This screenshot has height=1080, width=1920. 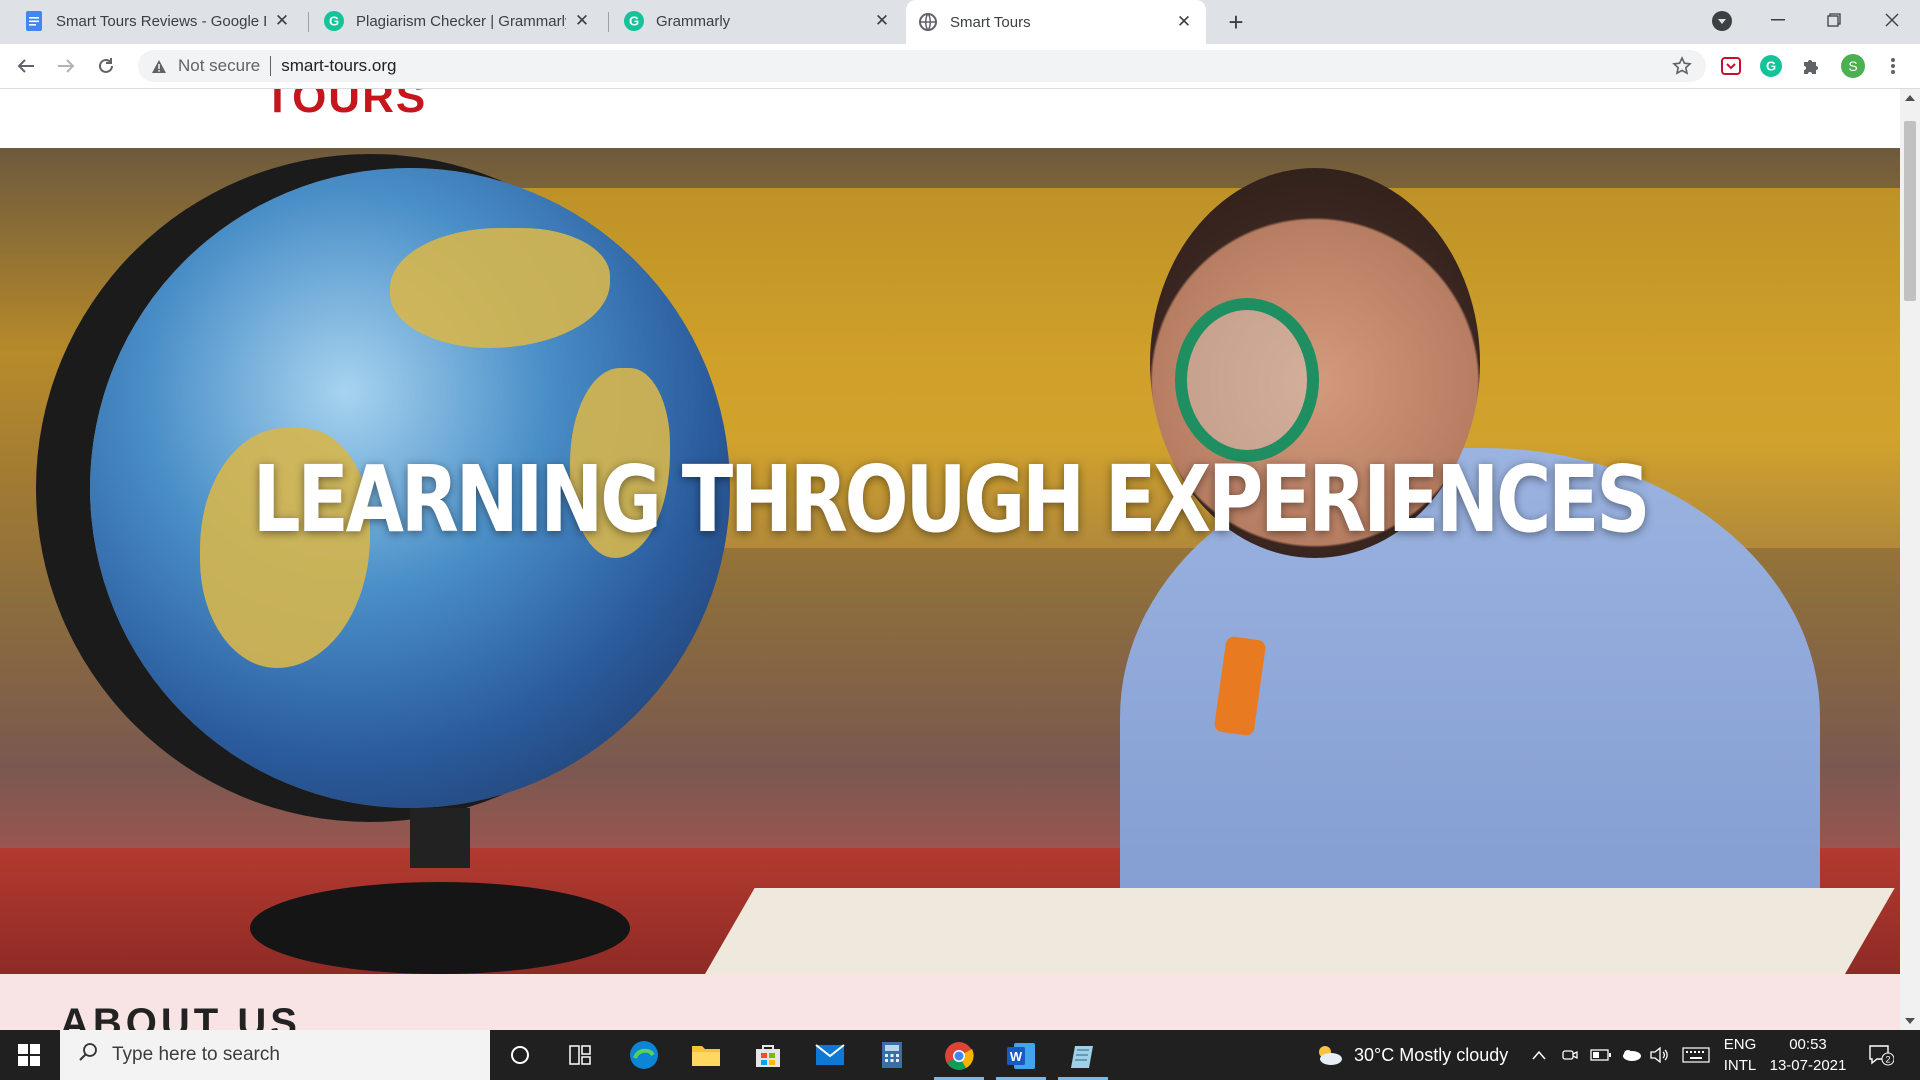 What do you see at coordinates (159, 66) in the screenshot?
I see `warning-icon` at bounding box center [159, 66].